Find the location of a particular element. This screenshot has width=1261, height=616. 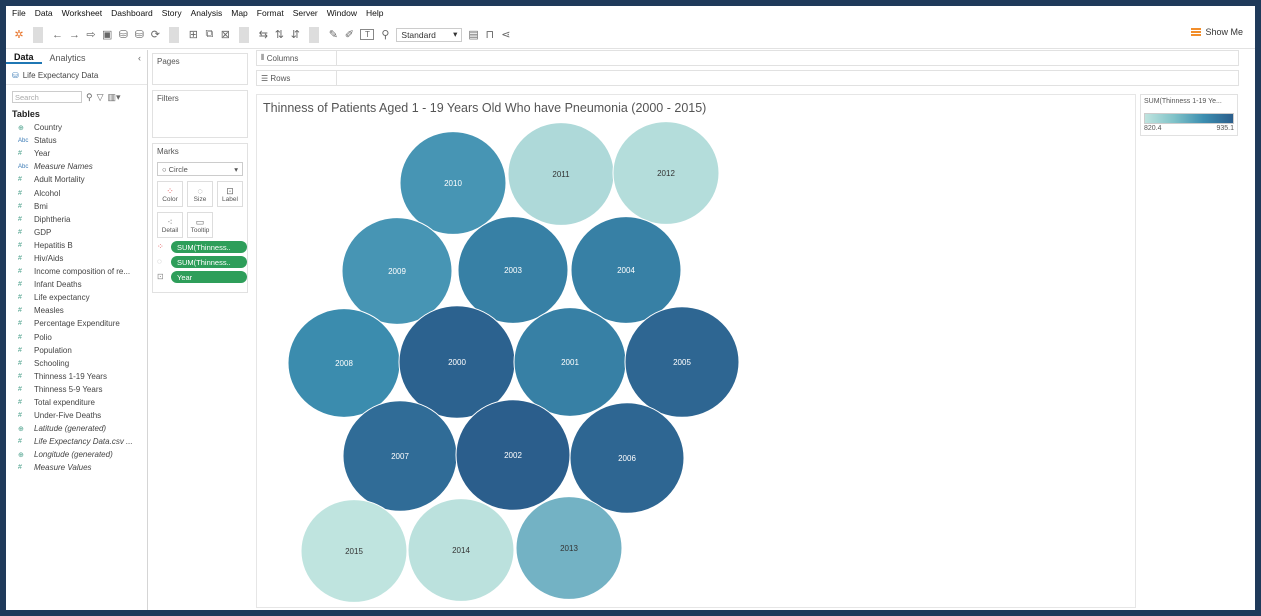

tab-data: Data is located at coordinates (24, 58).